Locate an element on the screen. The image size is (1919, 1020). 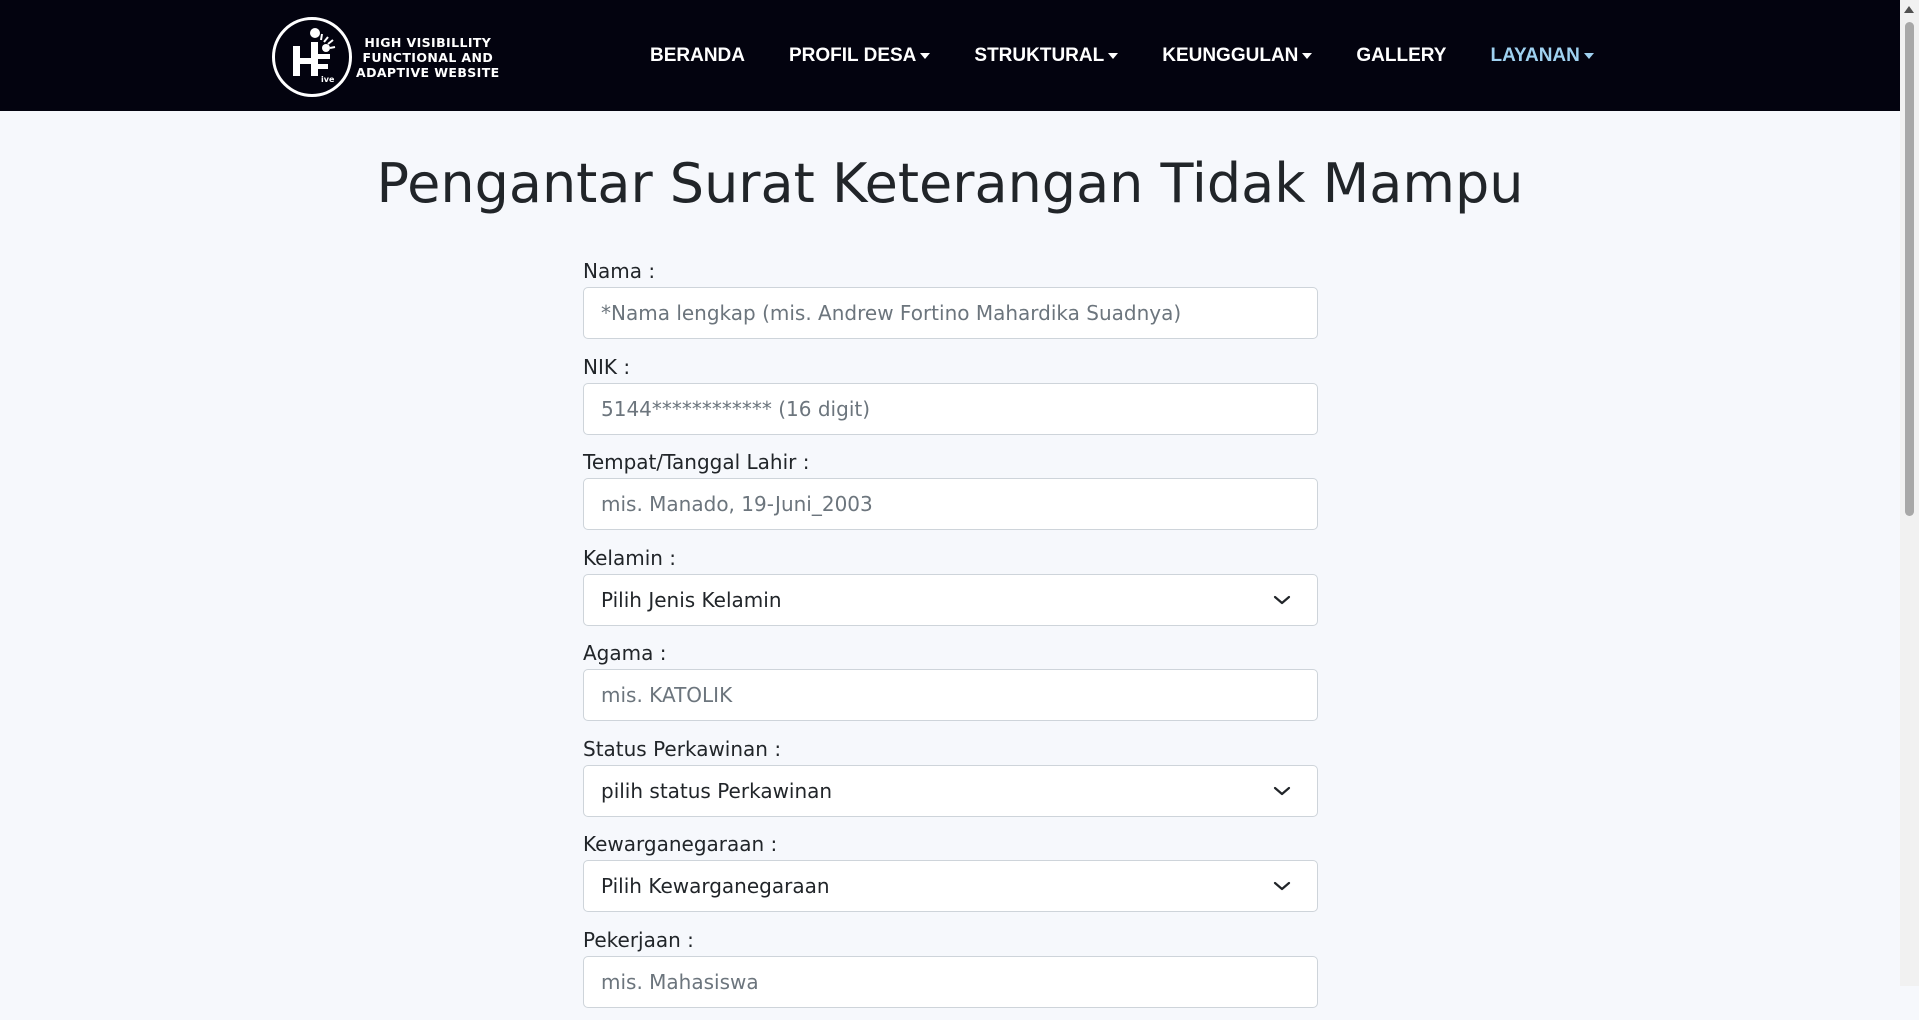
ttl-input is located at coordinates (950, 504).